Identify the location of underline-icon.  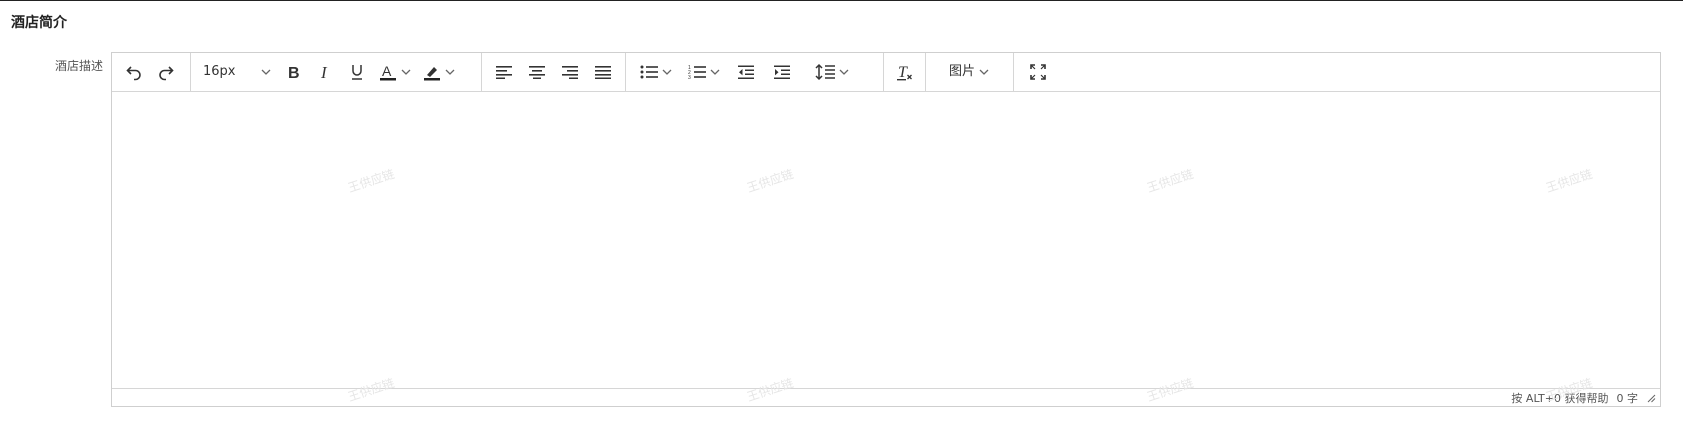
(357, 72).